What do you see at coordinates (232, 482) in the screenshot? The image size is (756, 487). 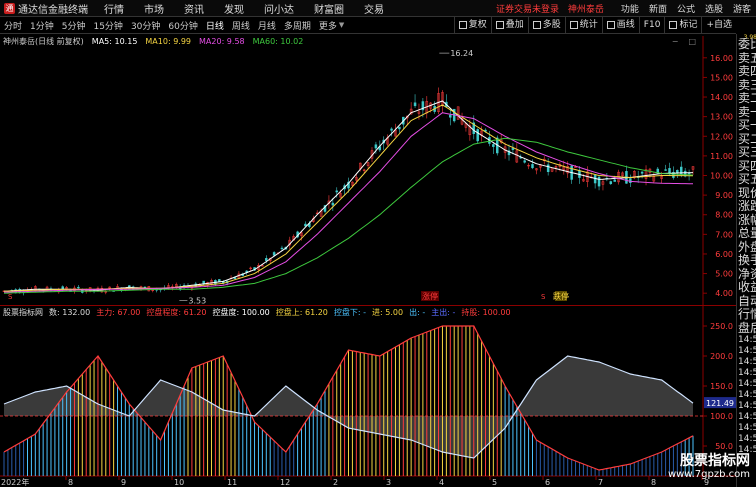 I see `time-tick-label: 11` at bounding box center [232, 482].